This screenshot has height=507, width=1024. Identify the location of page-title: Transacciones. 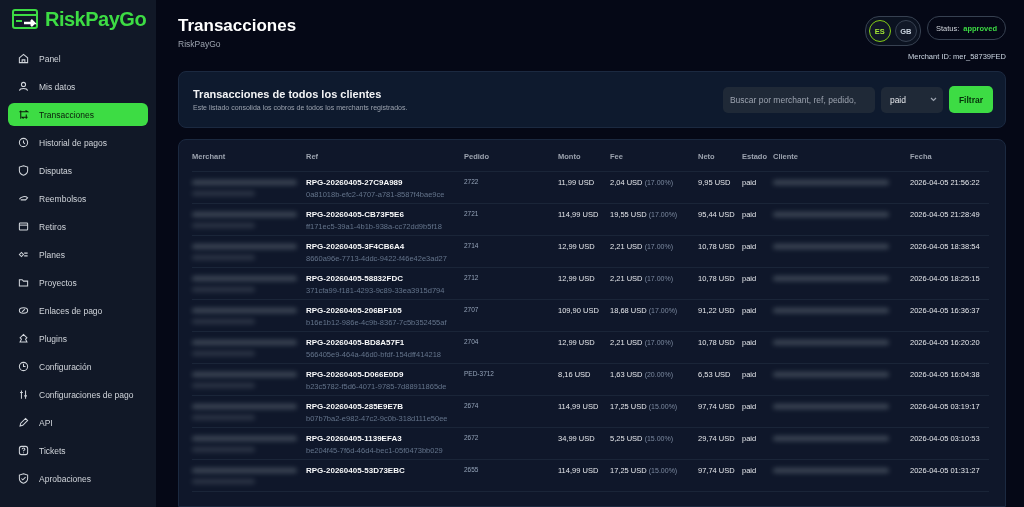
(237, 26).